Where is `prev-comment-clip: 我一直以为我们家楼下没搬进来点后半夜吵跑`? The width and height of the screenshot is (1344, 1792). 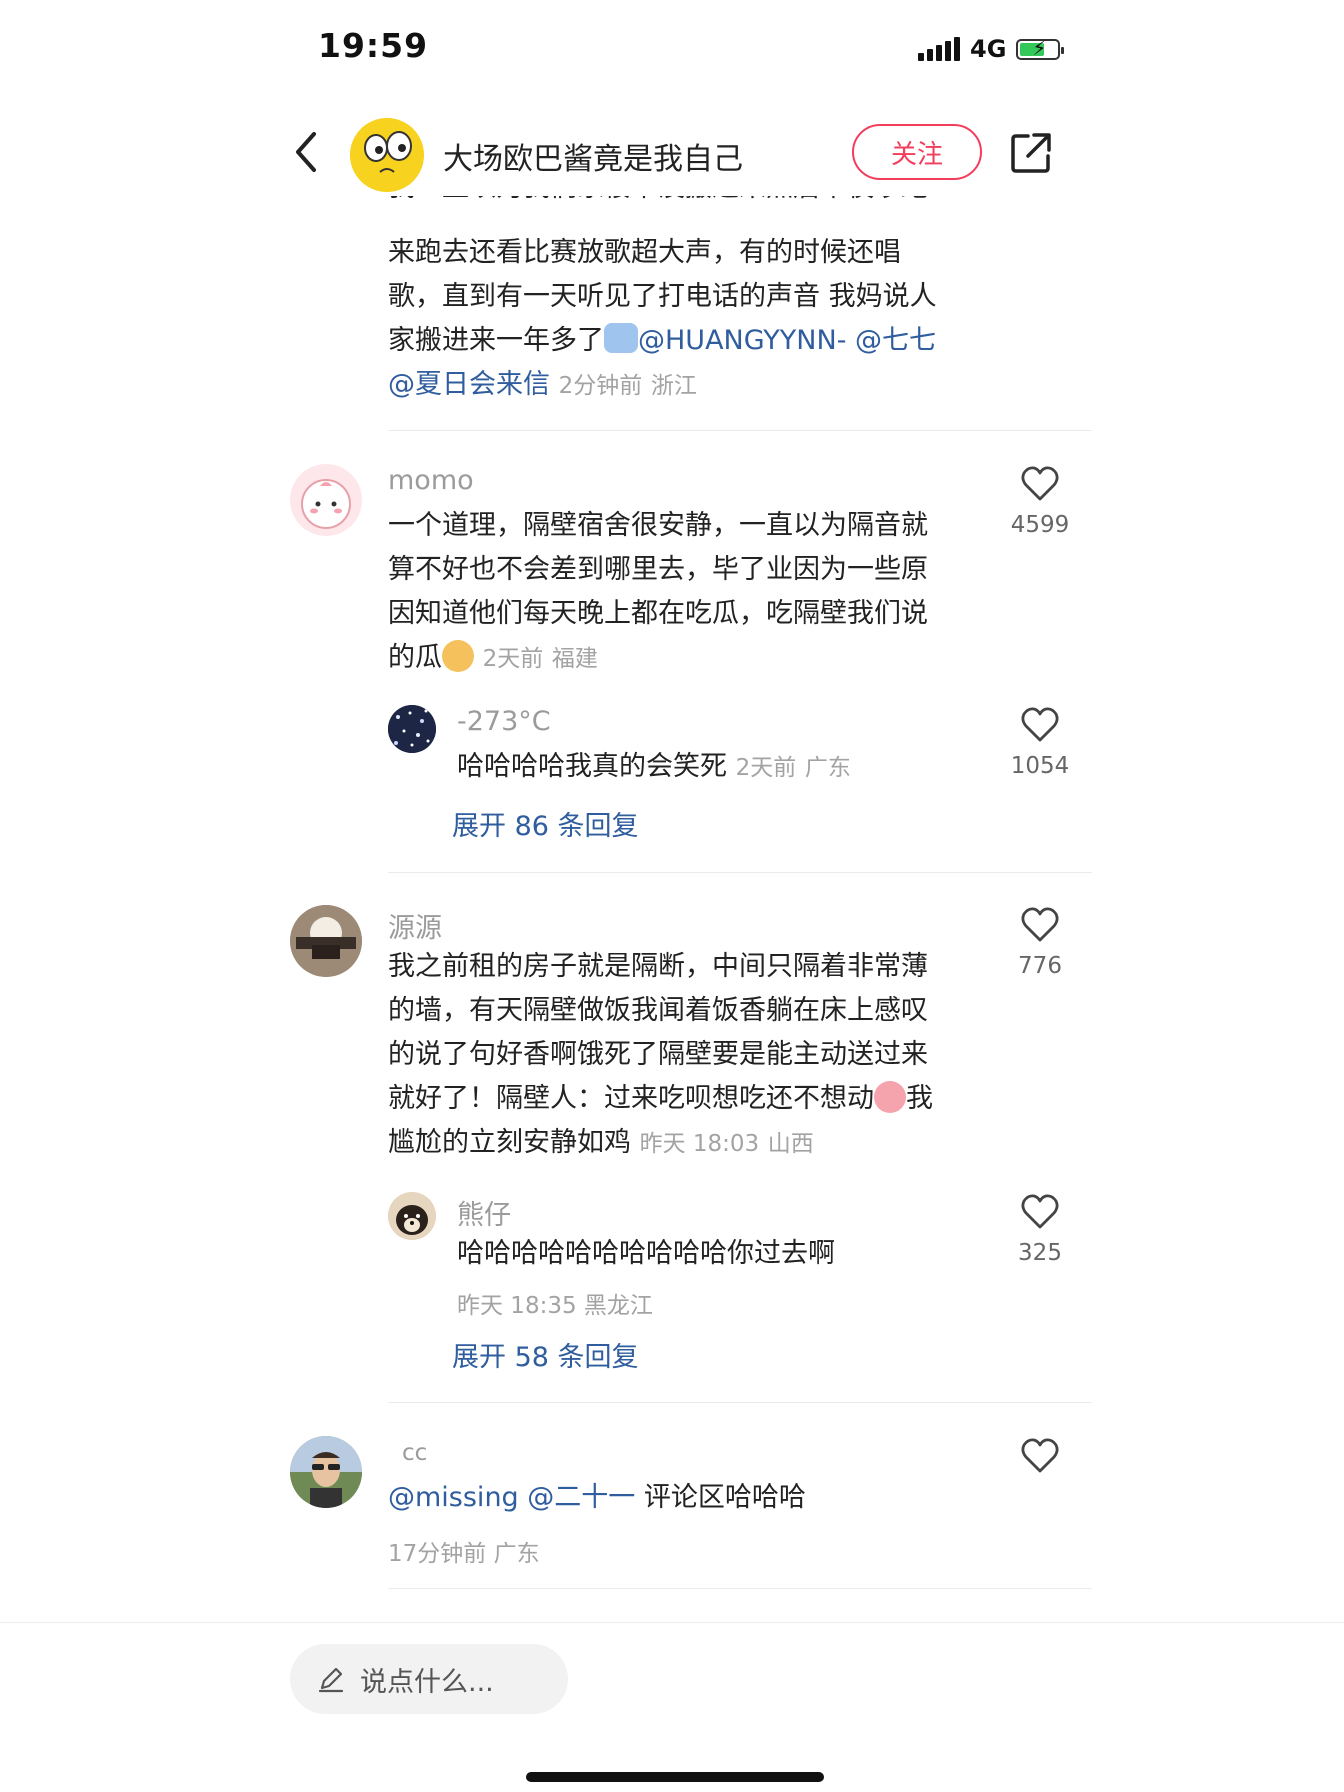 prev-comment-clip: 我一直以为我们家楼下没搬进来点后半夜吵跑 is located at coordinates (672, 204).